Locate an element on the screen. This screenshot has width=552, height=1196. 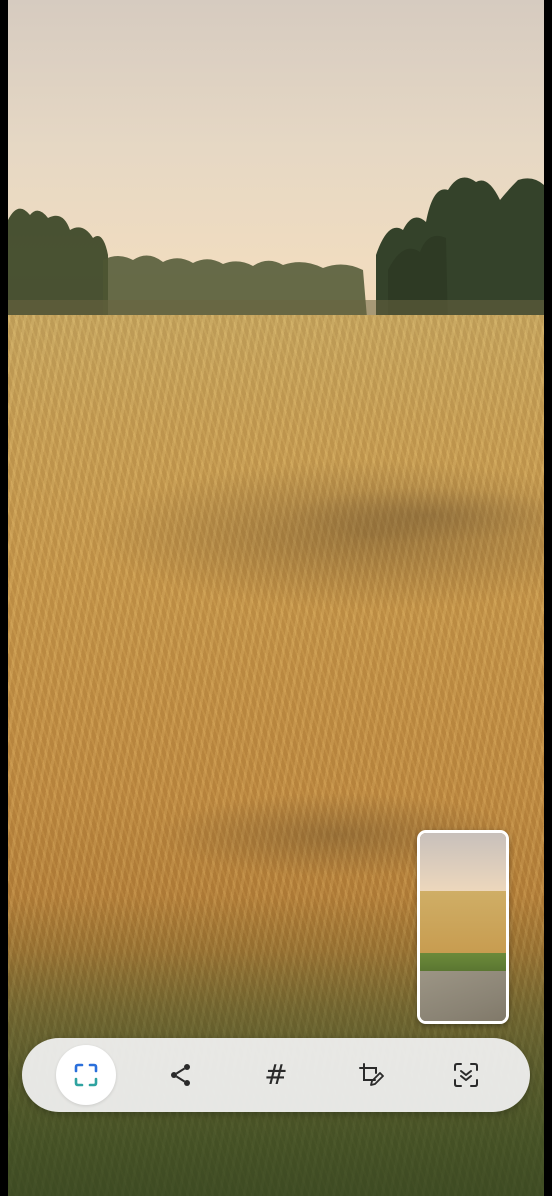
scroll-capture-button is located at coordinates (85, 1075).